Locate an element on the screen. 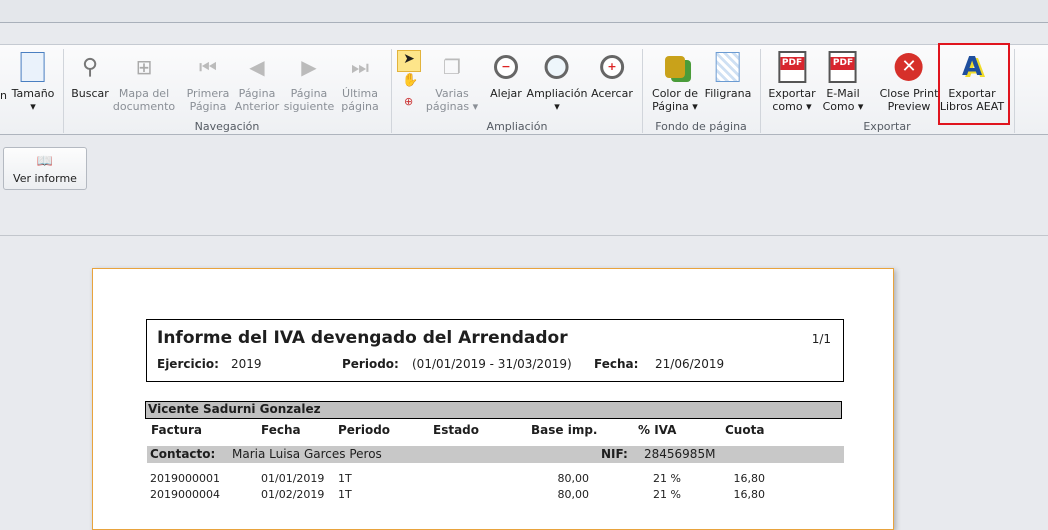 The height and width of the screenshot is (530, 1048). group-label-navegacion: Navegación is located at coordinates (227, 126).